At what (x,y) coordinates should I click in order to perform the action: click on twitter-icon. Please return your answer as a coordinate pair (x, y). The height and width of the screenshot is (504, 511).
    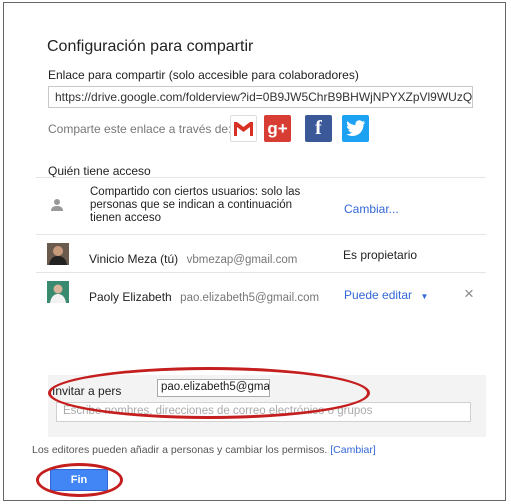
    Looking at the image, I should click on (355, 128).